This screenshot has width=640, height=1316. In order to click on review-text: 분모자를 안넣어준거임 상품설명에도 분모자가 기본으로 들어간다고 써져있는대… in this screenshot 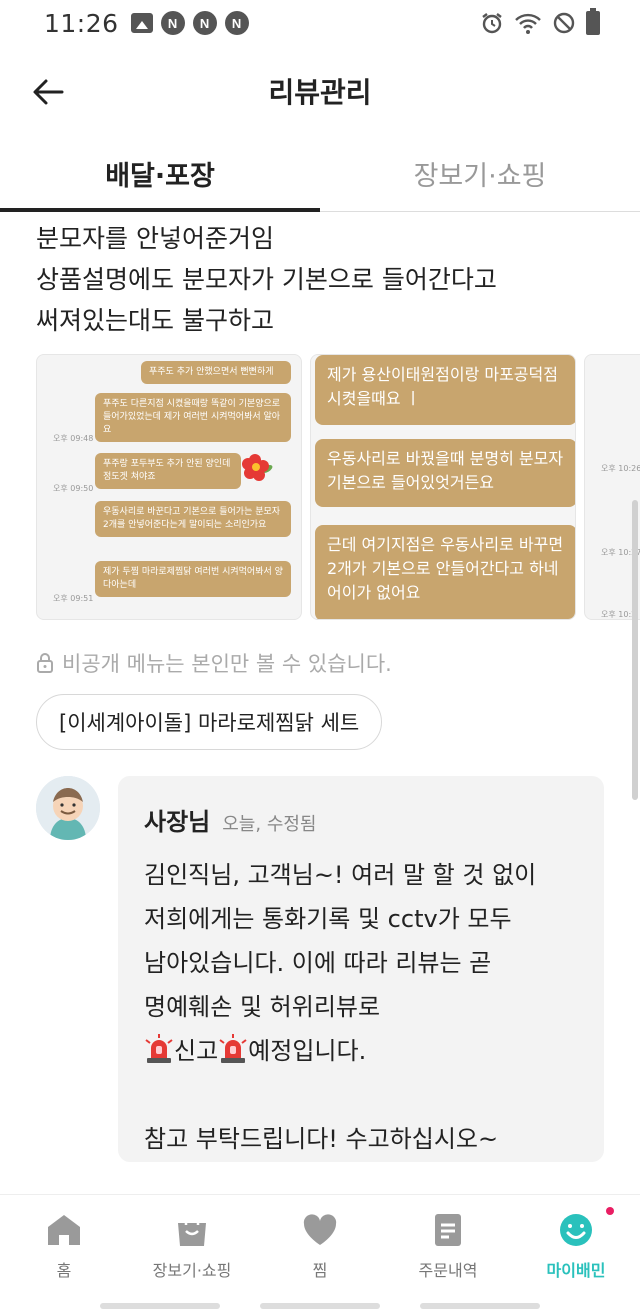, I will do `click(326, 279)`.